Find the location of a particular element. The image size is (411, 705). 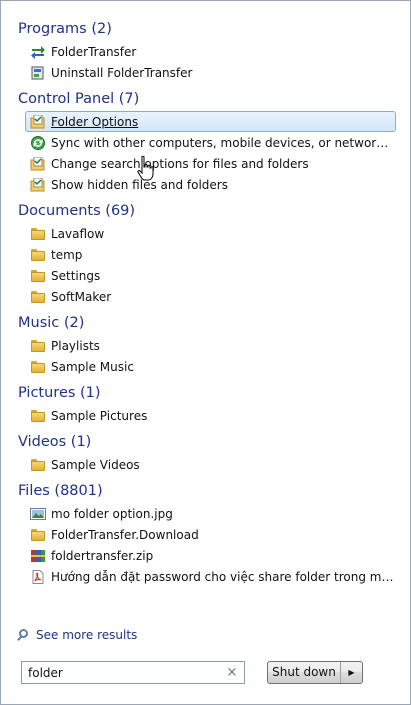

result-item-label: foldertransfer.zip is located at coordinates (102, 556).